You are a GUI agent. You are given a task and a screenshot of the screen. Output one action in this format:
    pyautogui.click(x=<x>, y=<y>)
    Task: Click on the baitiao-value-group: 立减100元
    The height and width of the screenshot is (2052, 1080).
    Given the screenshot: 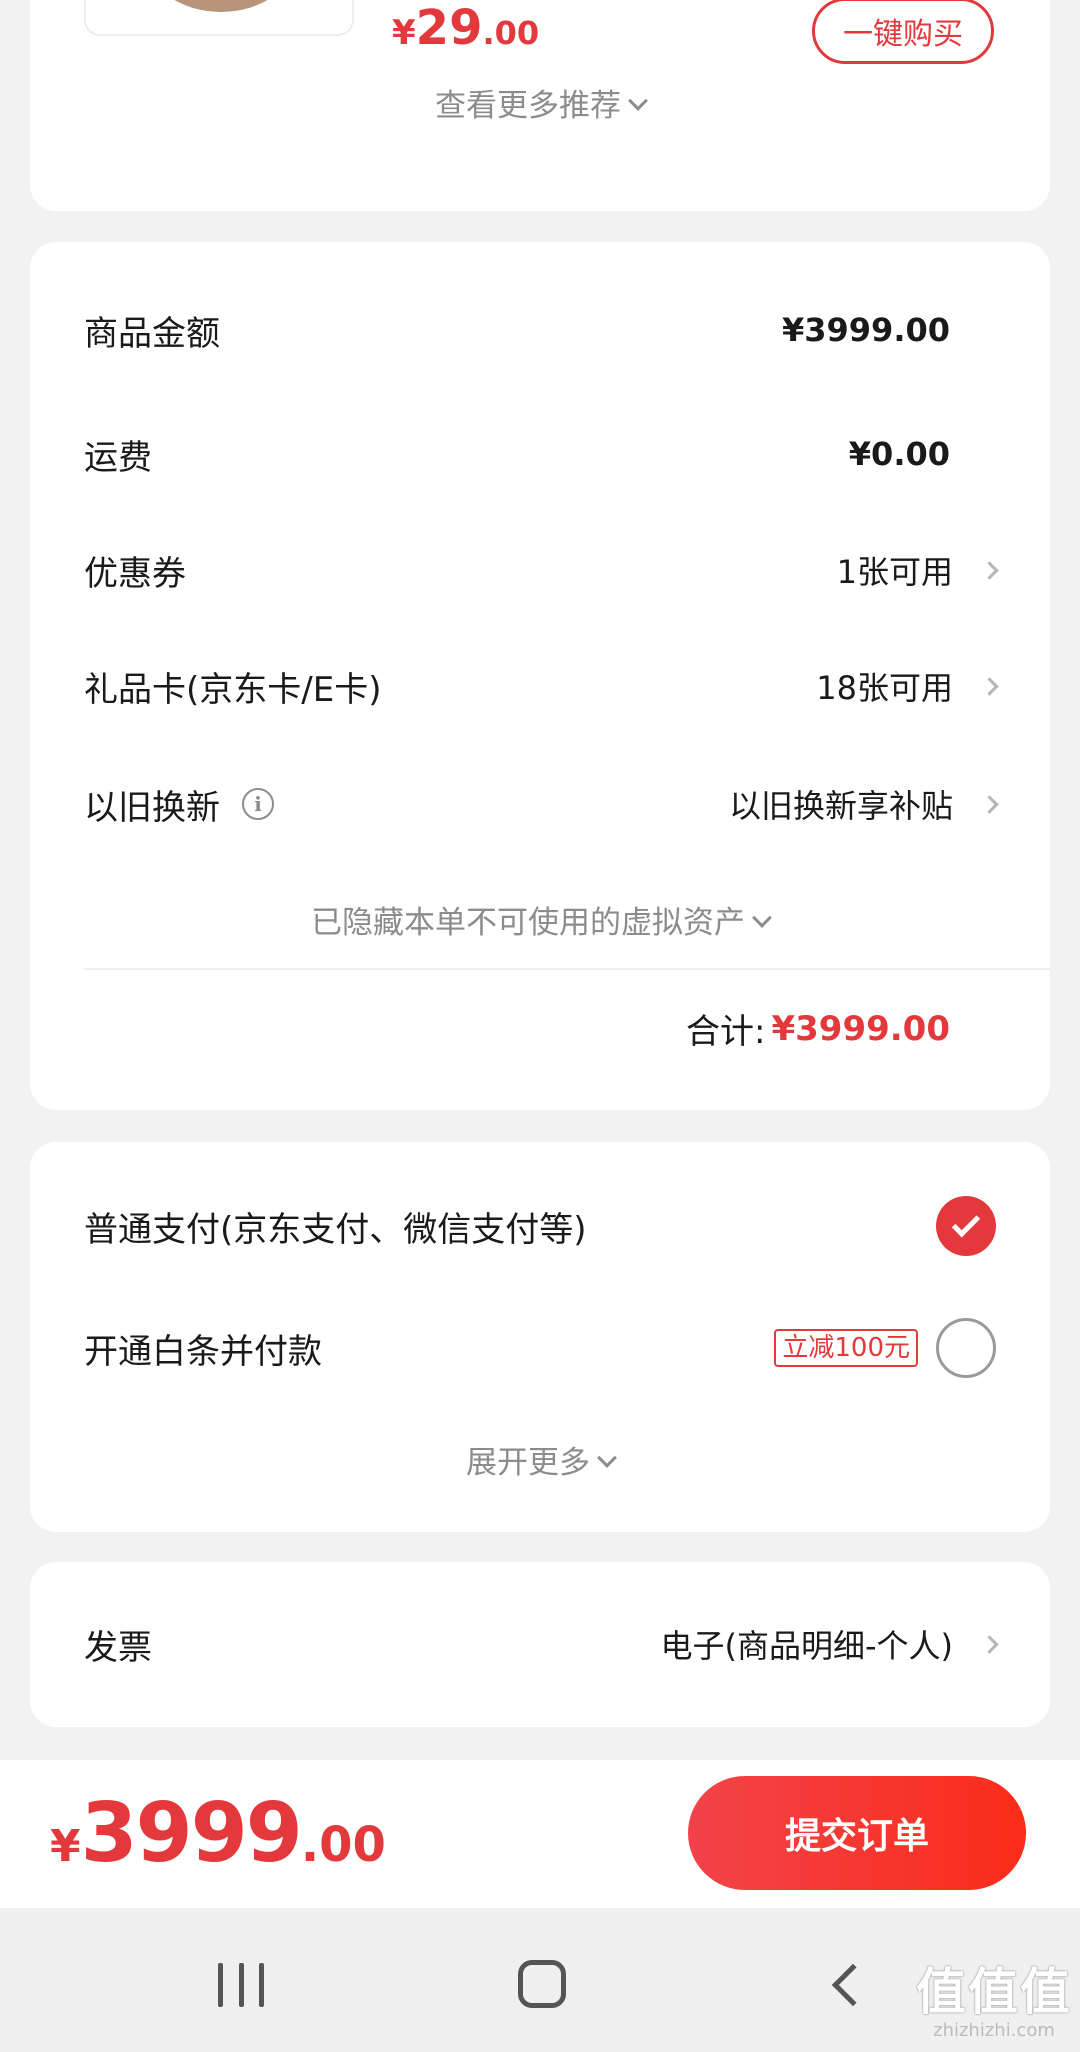 What is the action you would take?
    pyautogui.click(x=885, y=1348)
    